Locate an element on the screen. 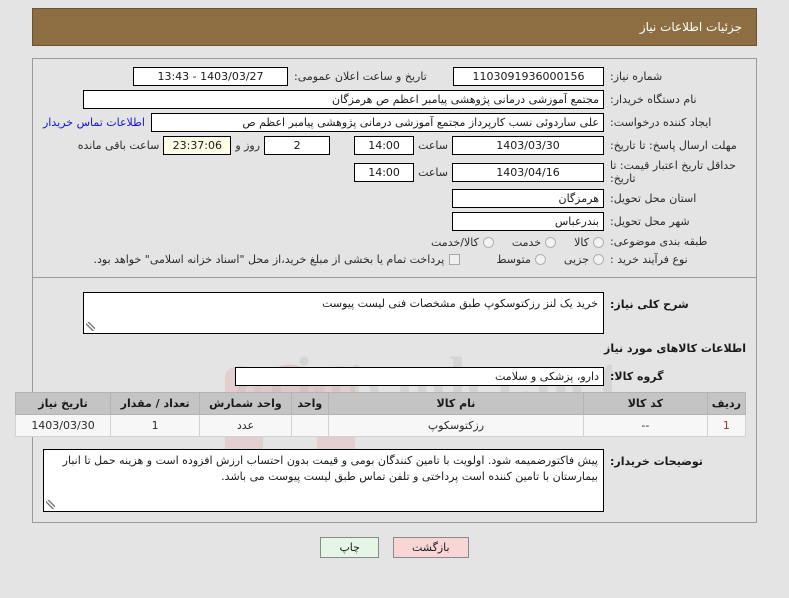  print-button: چاپ is located at coordinates (349, 547).